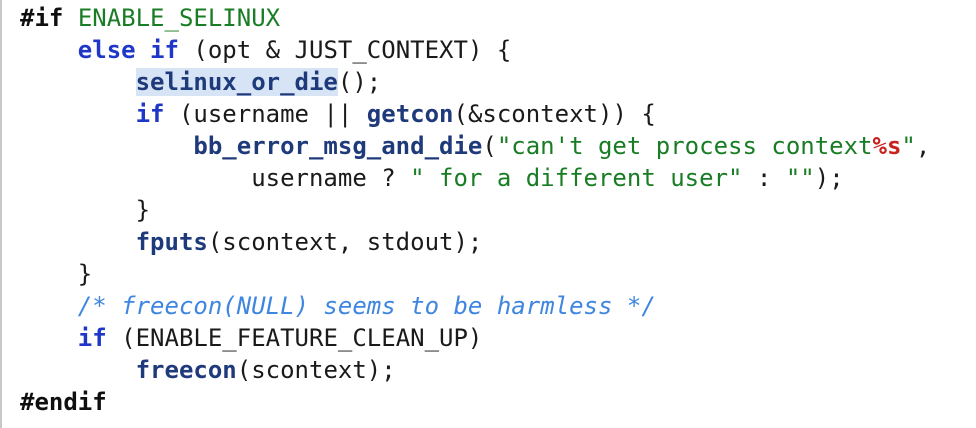  Describe the element at coordinates (800, 178) in the screenshot. I see `code-token: ""` at that location.